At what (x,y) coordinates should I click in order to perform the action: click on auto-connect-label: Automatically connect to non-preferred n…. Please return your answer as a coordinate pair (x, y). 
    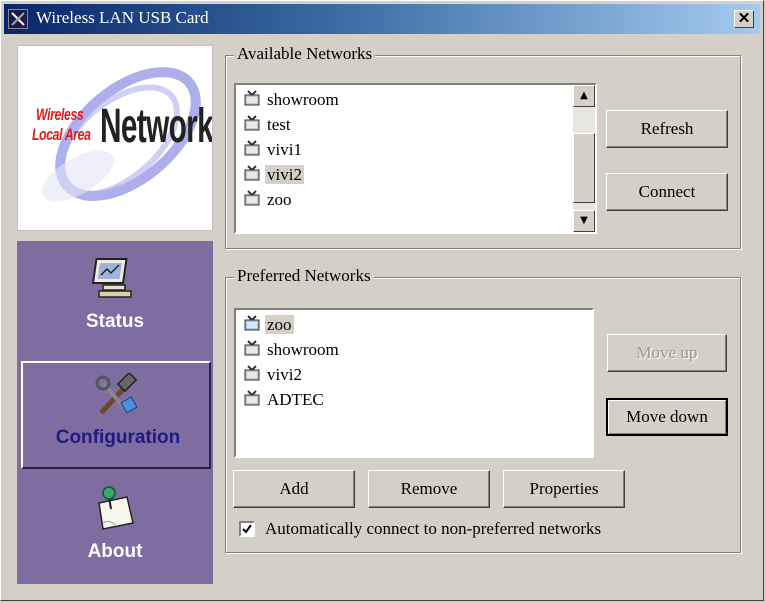
    Looking at the image, I should click on (433, 529).